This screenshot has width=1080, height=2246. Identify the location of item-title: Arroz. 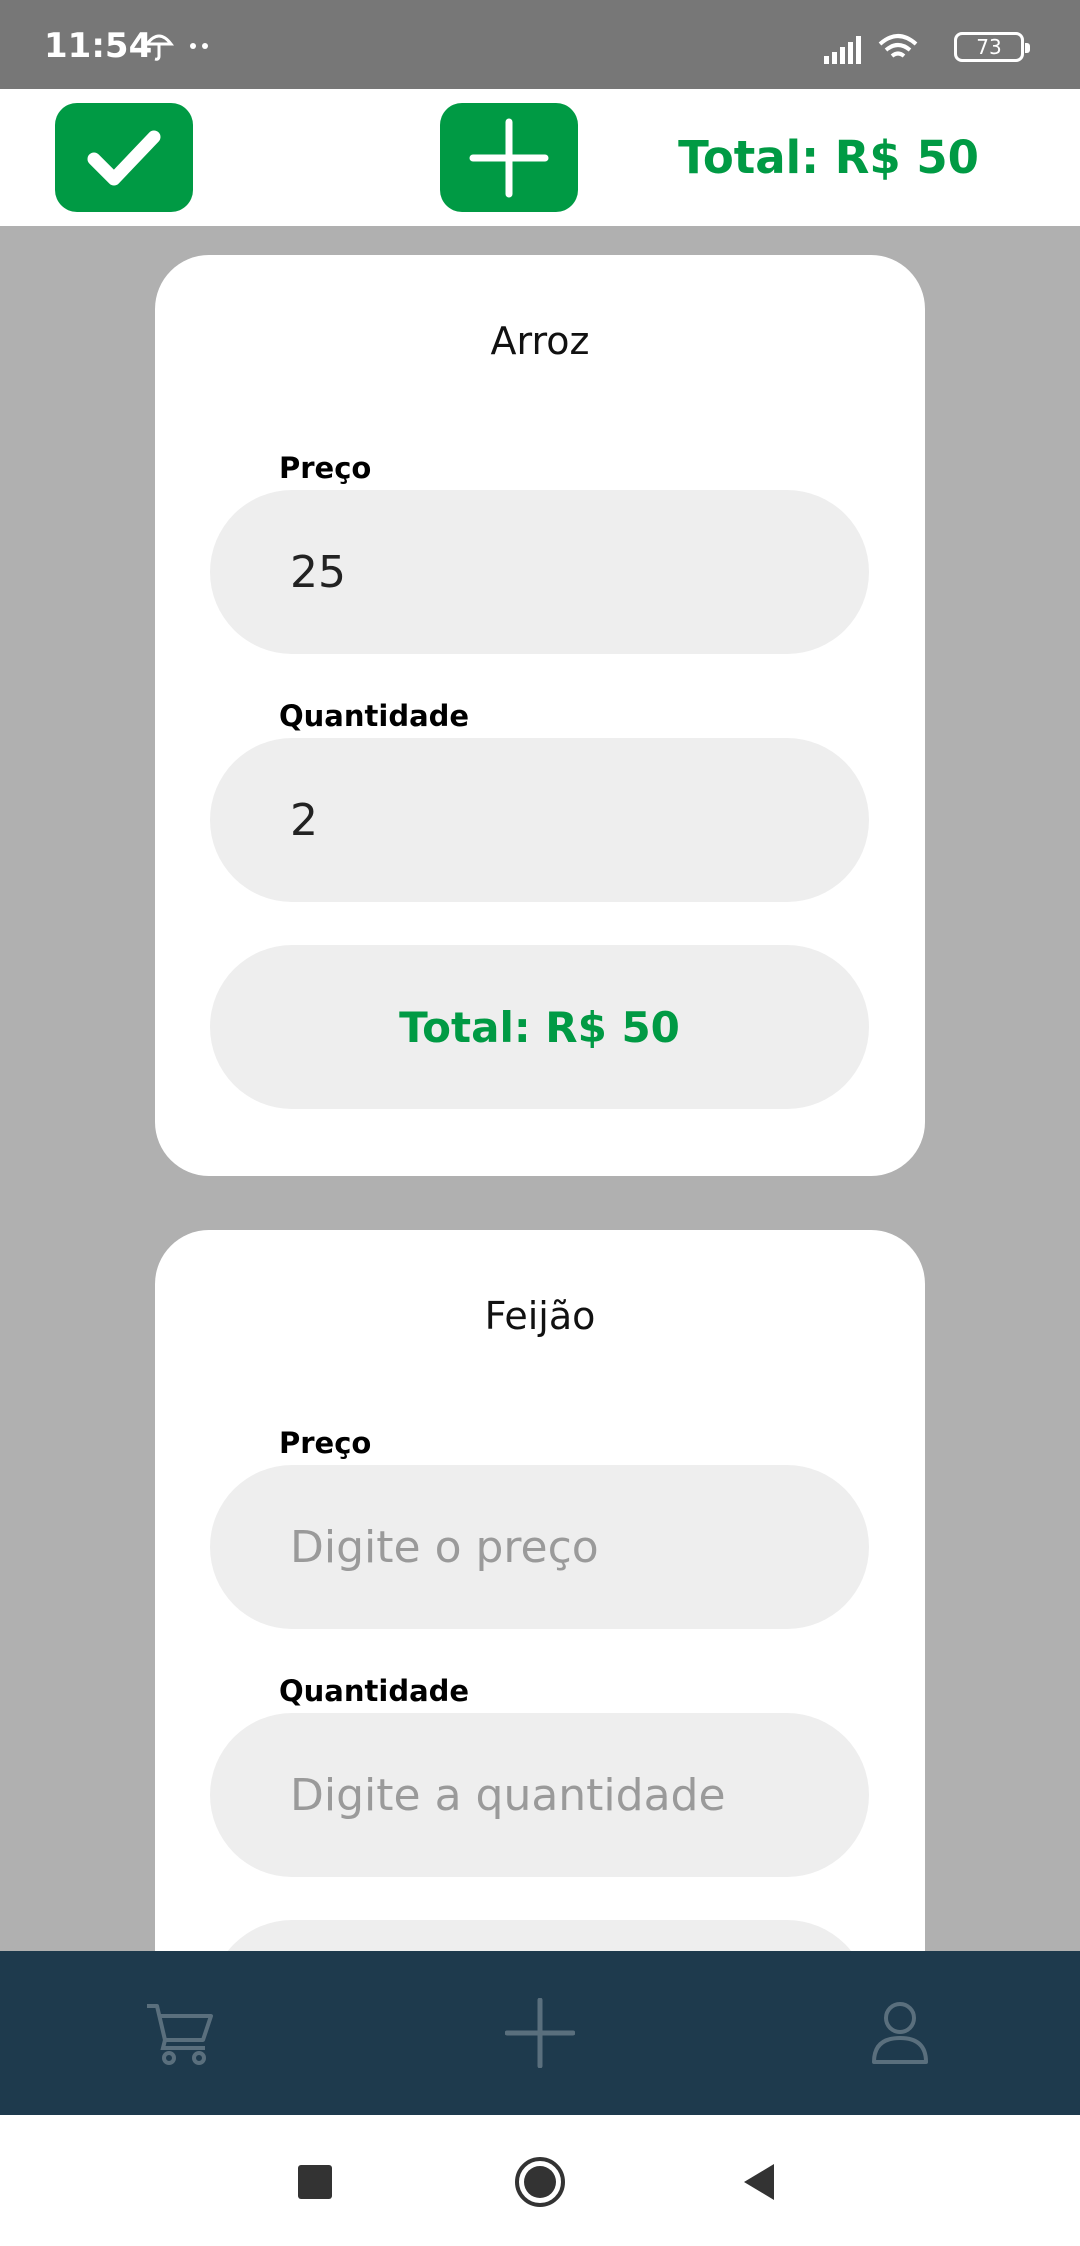
(540, 341).